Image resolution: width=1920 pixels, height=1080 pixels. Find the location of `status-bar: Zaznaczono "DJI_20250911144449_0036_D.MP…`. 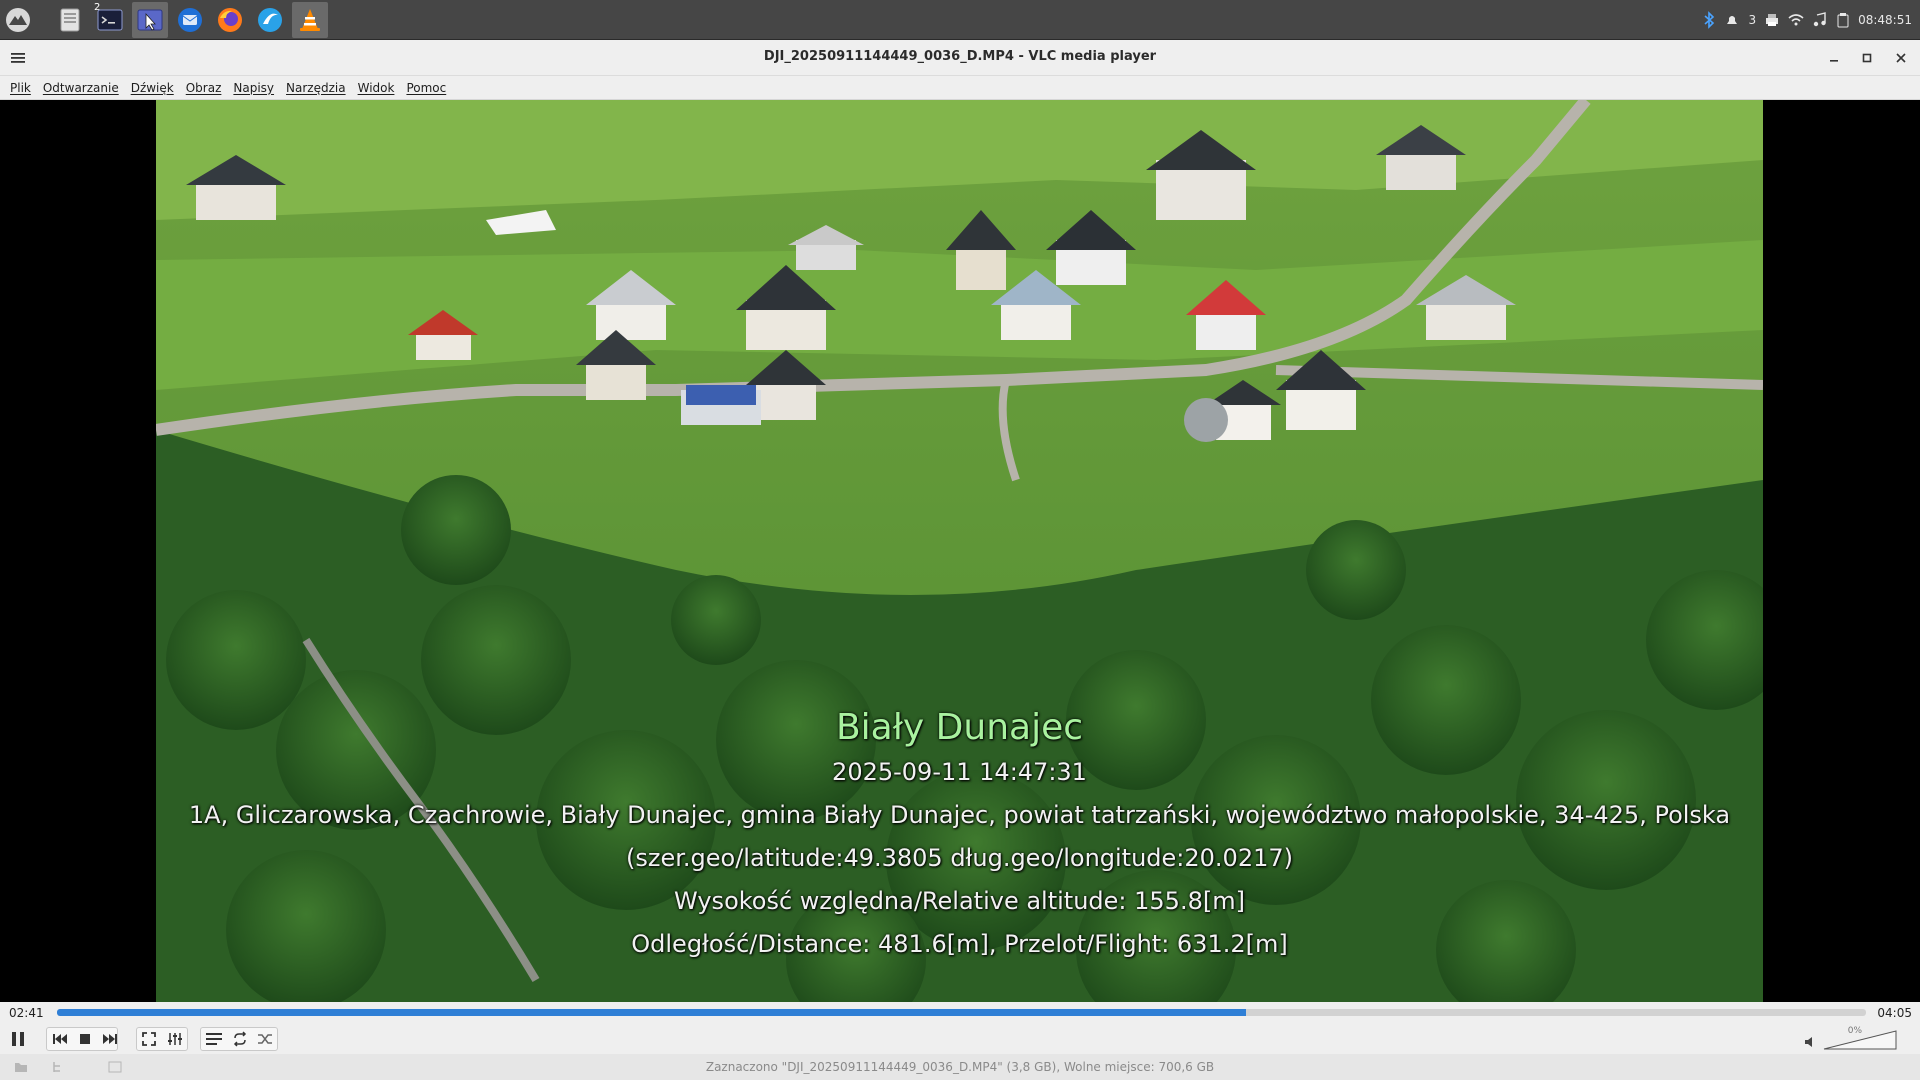

status-bar: Zaznaczono "DJI_20250911144449_0036_D.MP… is located at coordinates (960, 1067).